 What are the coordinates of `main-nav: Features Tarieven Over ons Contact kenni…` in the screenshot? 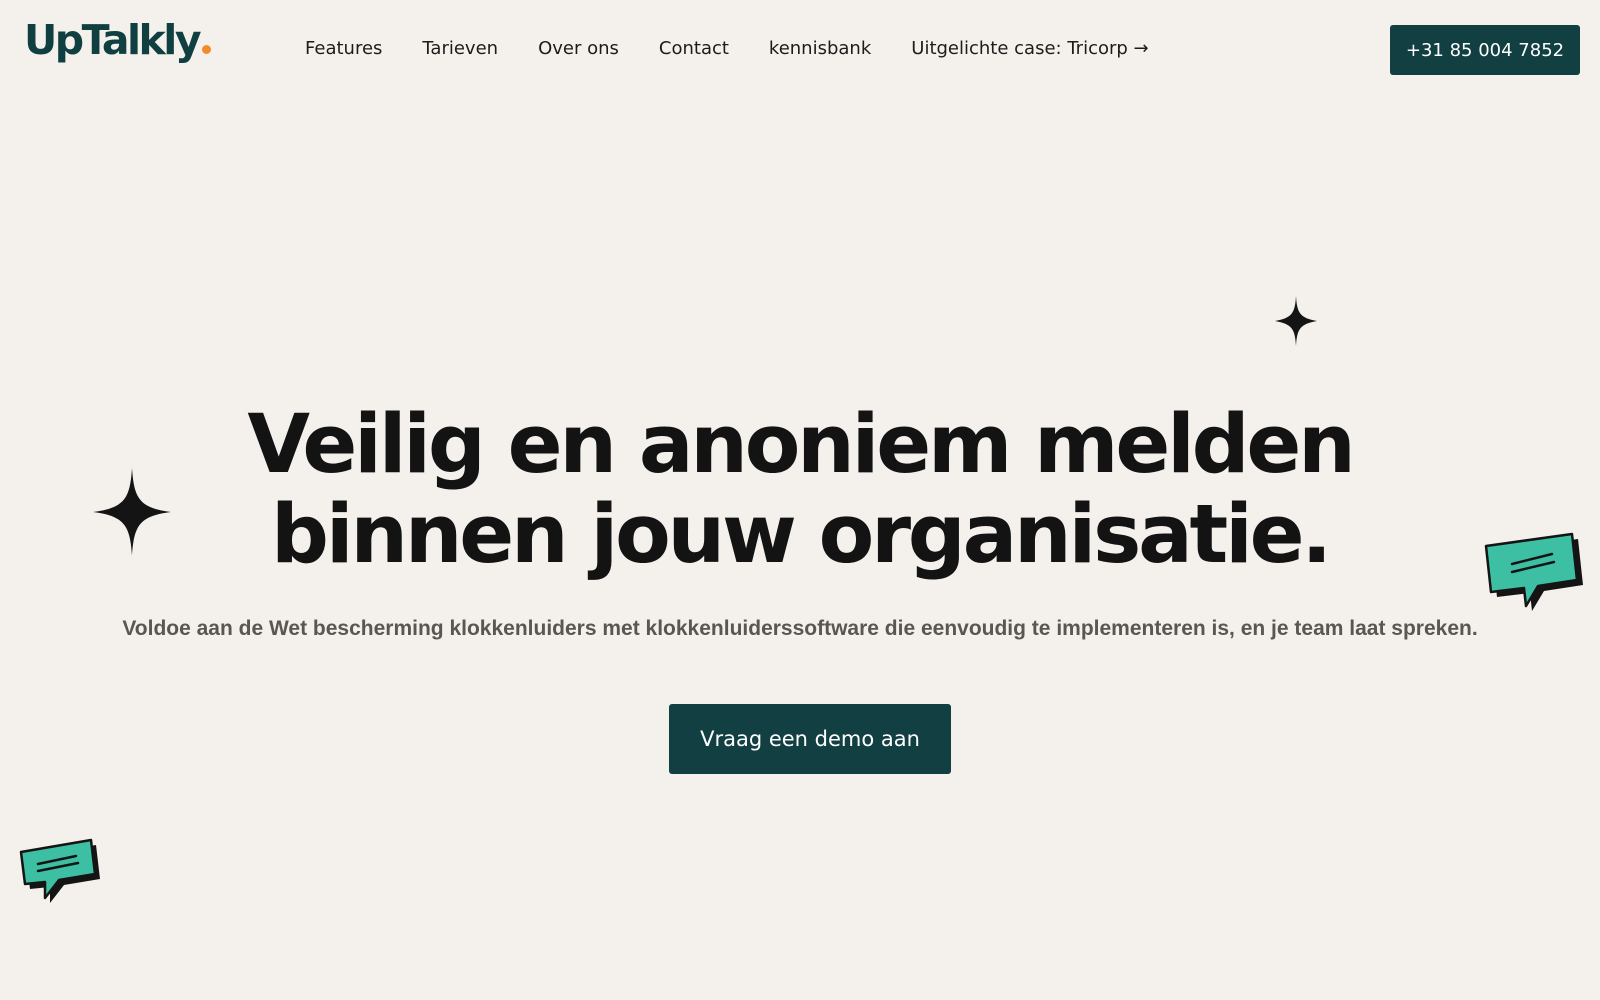 It's located at (727, 48).